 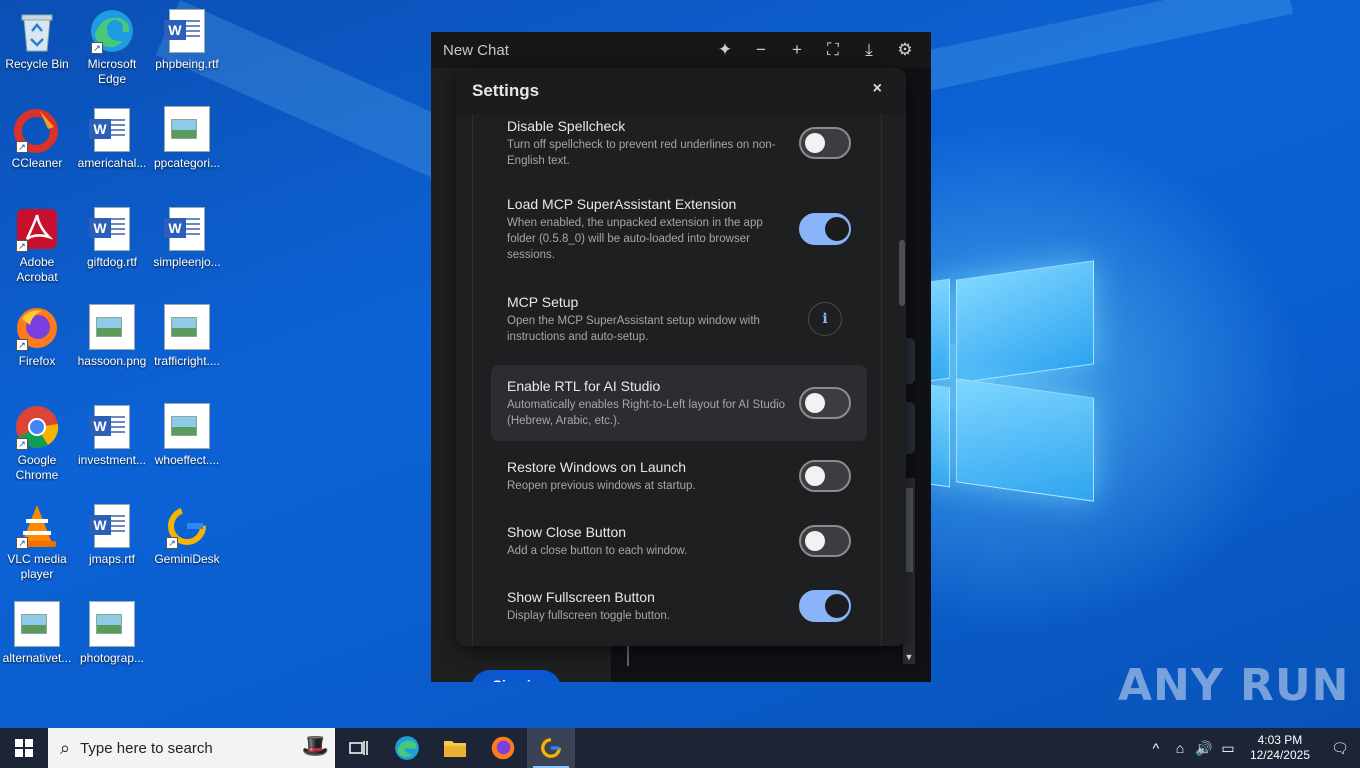 I want to click on desktop-icon-hassoon: hassoon.png, so click(x=112, y=336).